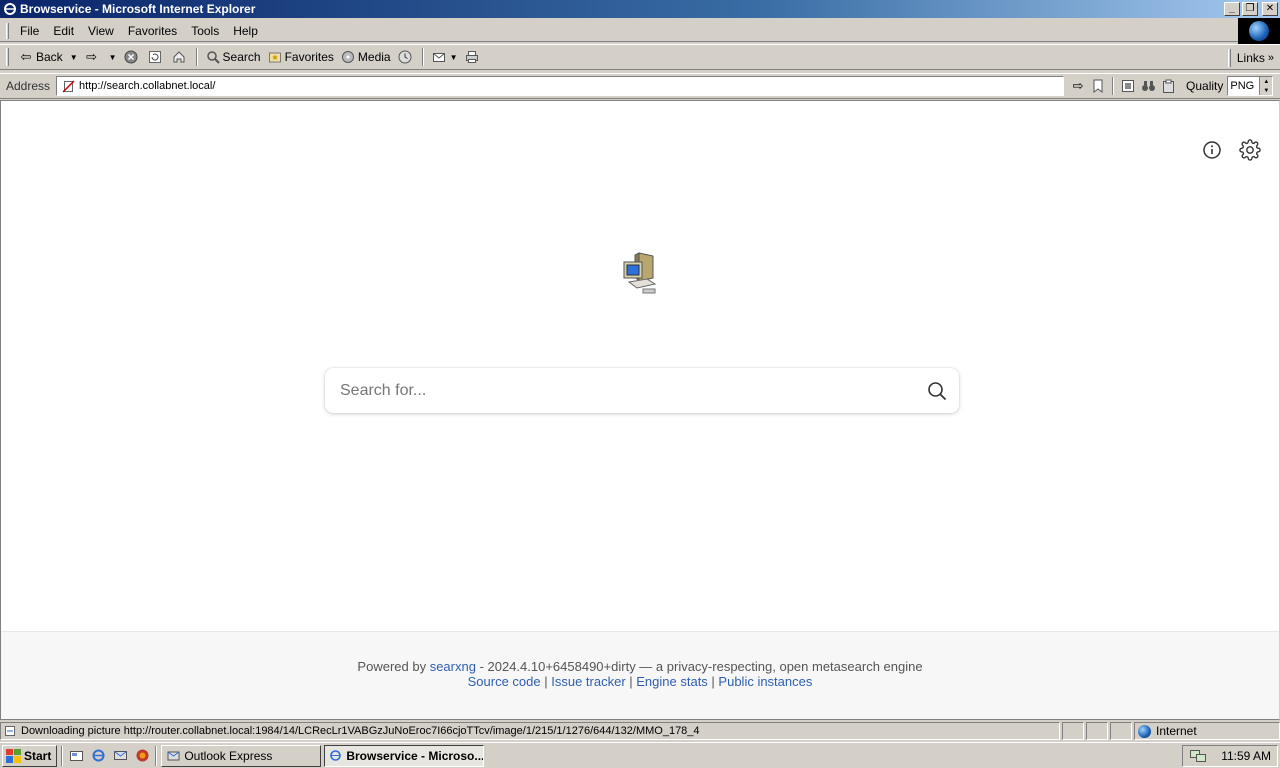  What do you see at coordinates (173, 756) in the screenshot?
I see `outlook-icon` at bounding box center [173, 756].